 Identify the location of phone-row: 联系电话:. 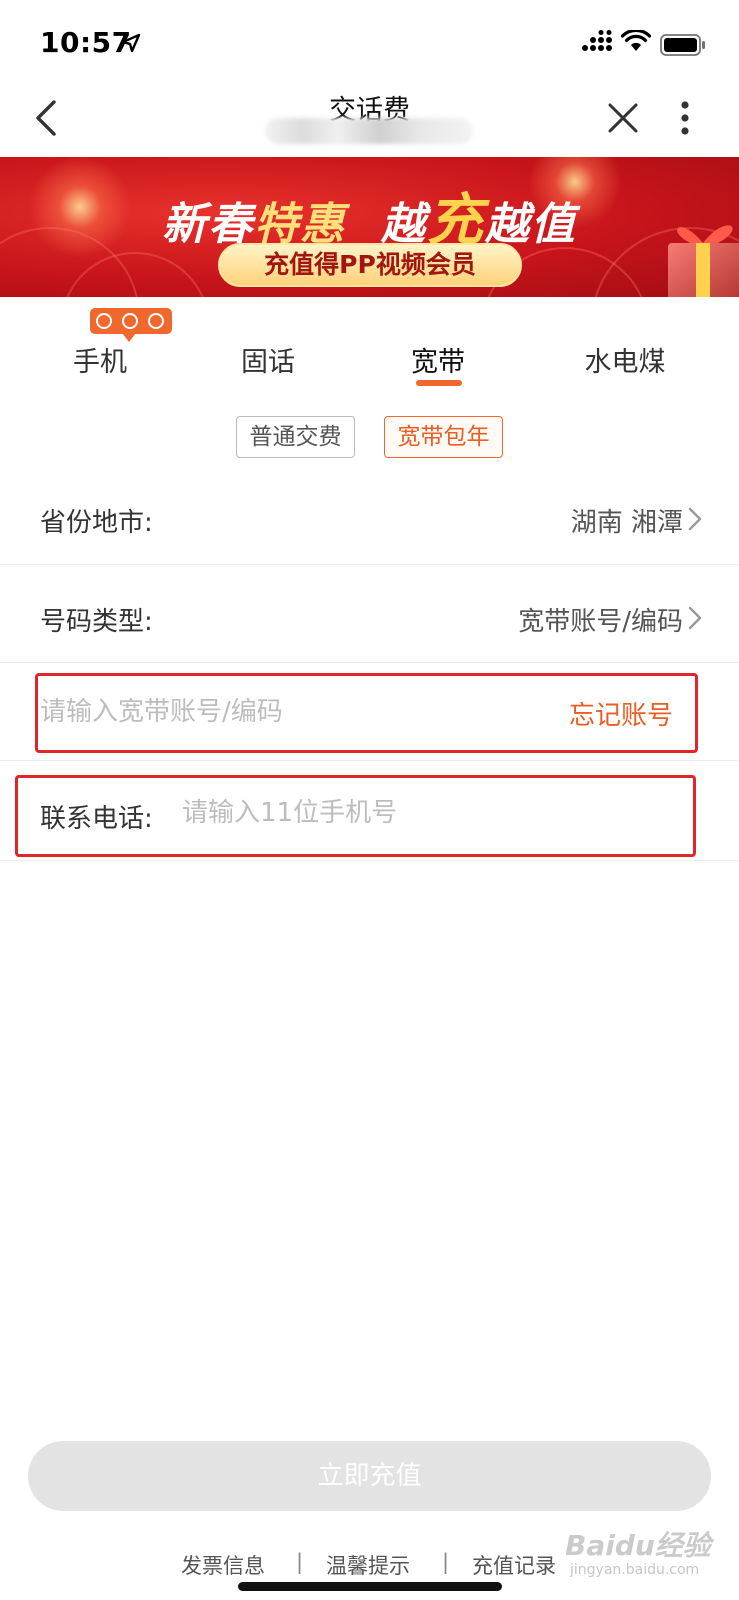
(369, 811).